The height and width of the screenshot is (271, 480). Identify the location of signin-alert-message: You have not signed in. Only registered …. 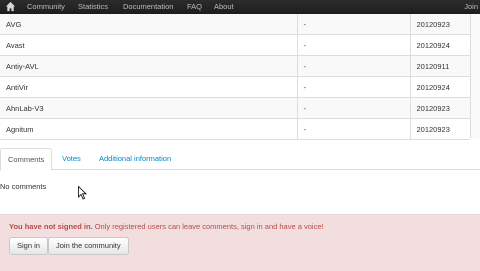
(166, 226).